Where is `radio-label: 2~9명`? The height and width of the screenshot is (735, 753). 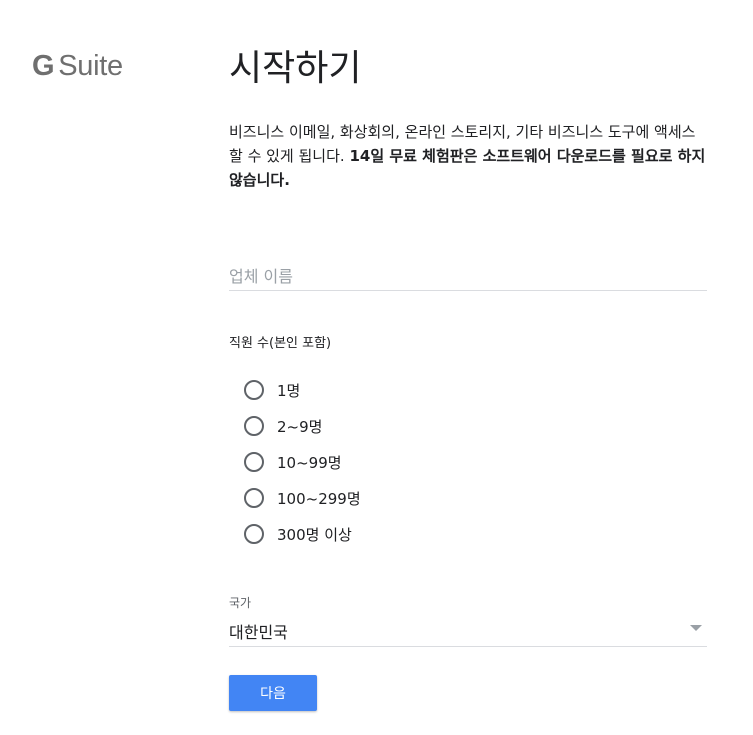
radio-label: 2~9명 is located at coordinates (300, 426).